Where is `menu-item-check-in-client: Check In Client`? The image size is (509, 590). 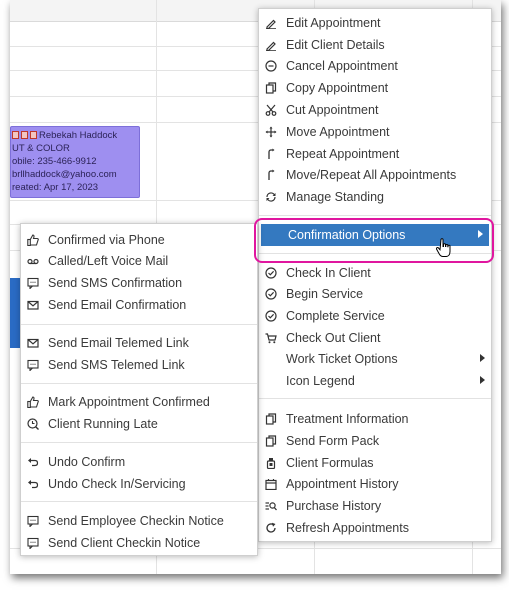
menu-item-check-in-client: Check In Client is located at coordinates (375, 273).